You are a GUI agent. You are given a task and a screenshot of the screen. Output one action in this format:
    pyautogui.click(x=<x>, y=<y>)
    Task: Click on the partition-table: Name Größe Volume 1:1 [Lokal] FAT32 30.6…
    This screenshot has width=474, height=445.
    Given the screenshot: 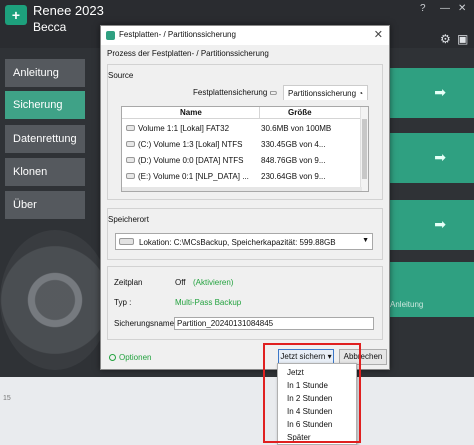 What is the action you would take?
    pyautogui.click(x=245, y=149)
    